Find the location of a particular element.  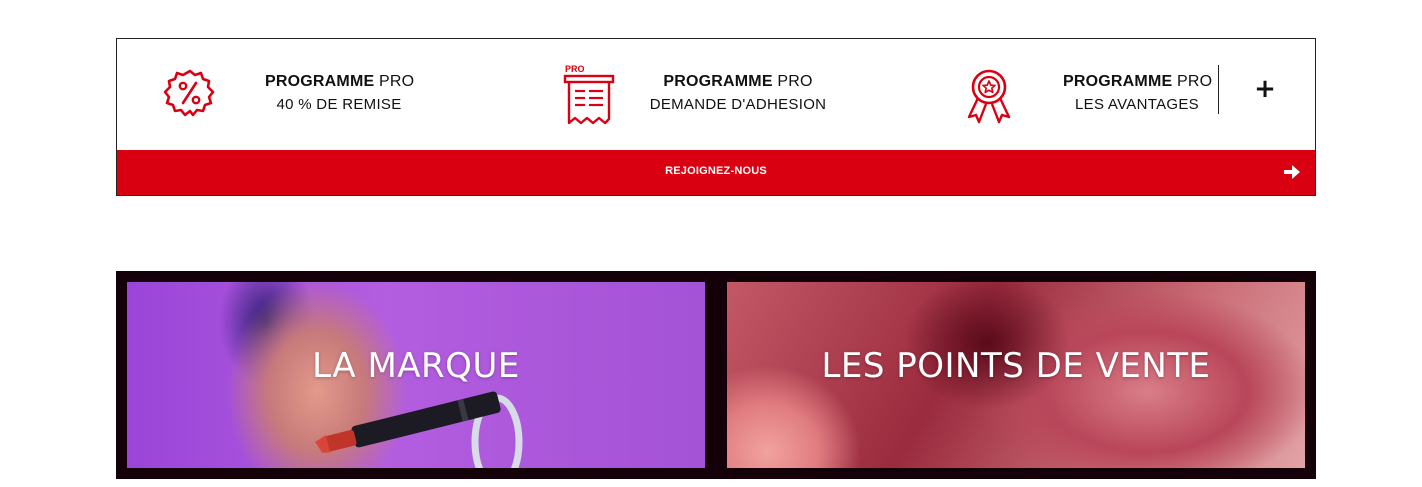

pro-item-subtitle: LES AVANTAGES is located at coordinates (1137, 104).